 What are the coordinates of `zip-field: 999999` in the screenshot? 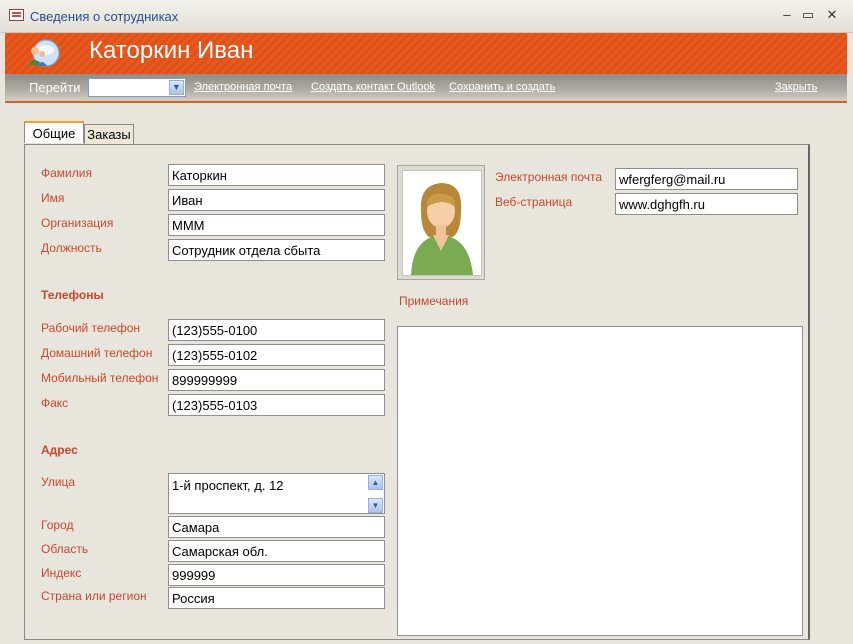 It's located at (276, 575).